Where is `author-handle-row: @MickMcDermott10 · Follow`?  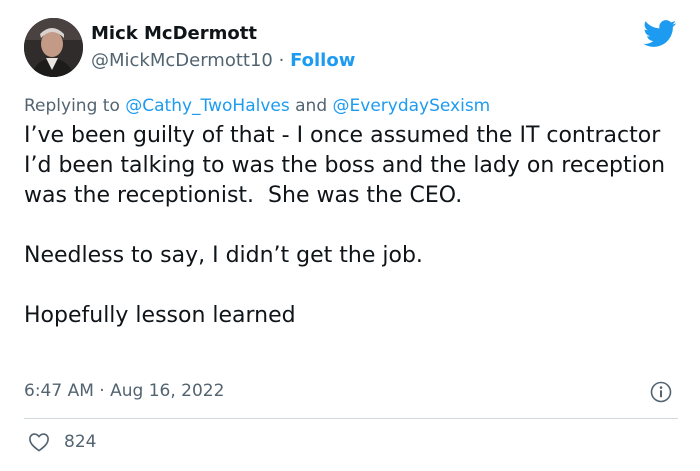
author-handle-row: @MickMcDermott10 · Follow is located at coordinates (223, 61).